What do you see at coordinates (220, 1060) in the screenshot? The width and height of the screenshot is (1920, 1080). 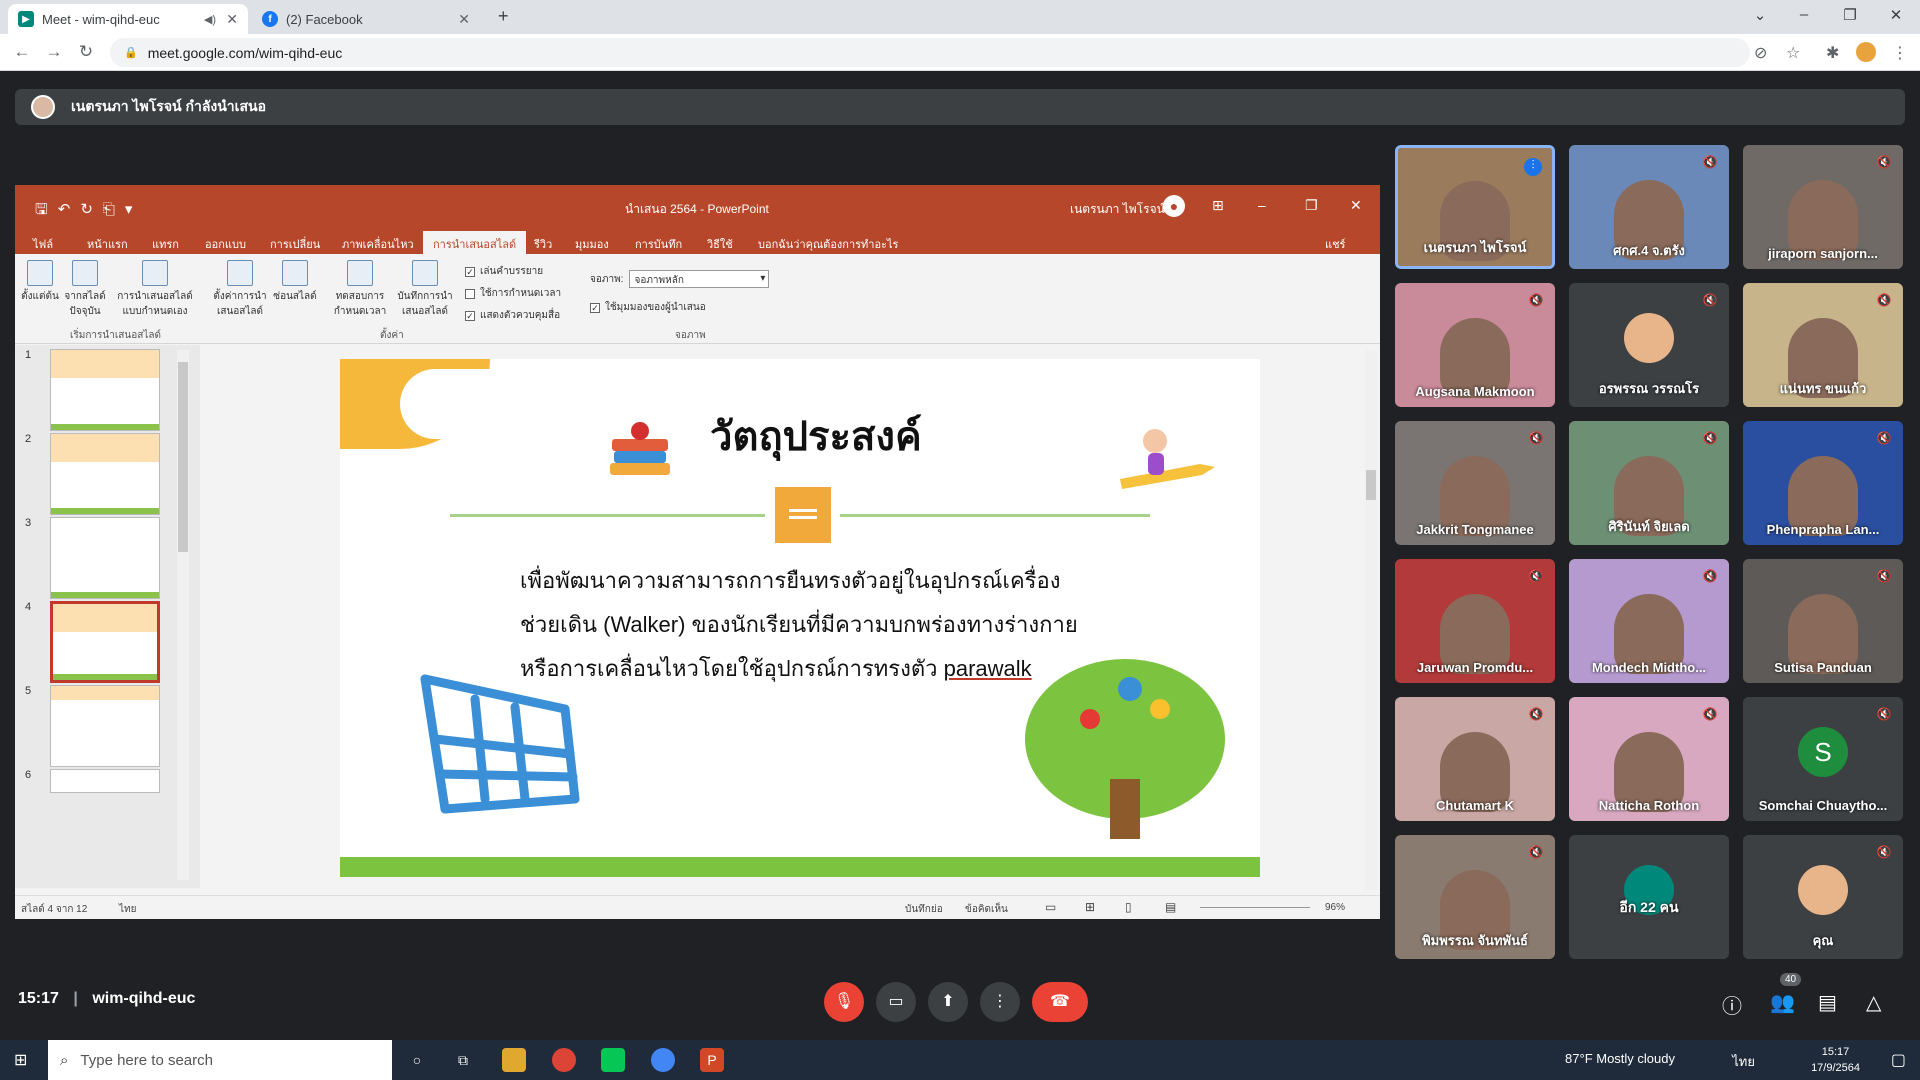 I see `taskbar-search: ⌕ Type here to search` at bounding box center [220, 1060].